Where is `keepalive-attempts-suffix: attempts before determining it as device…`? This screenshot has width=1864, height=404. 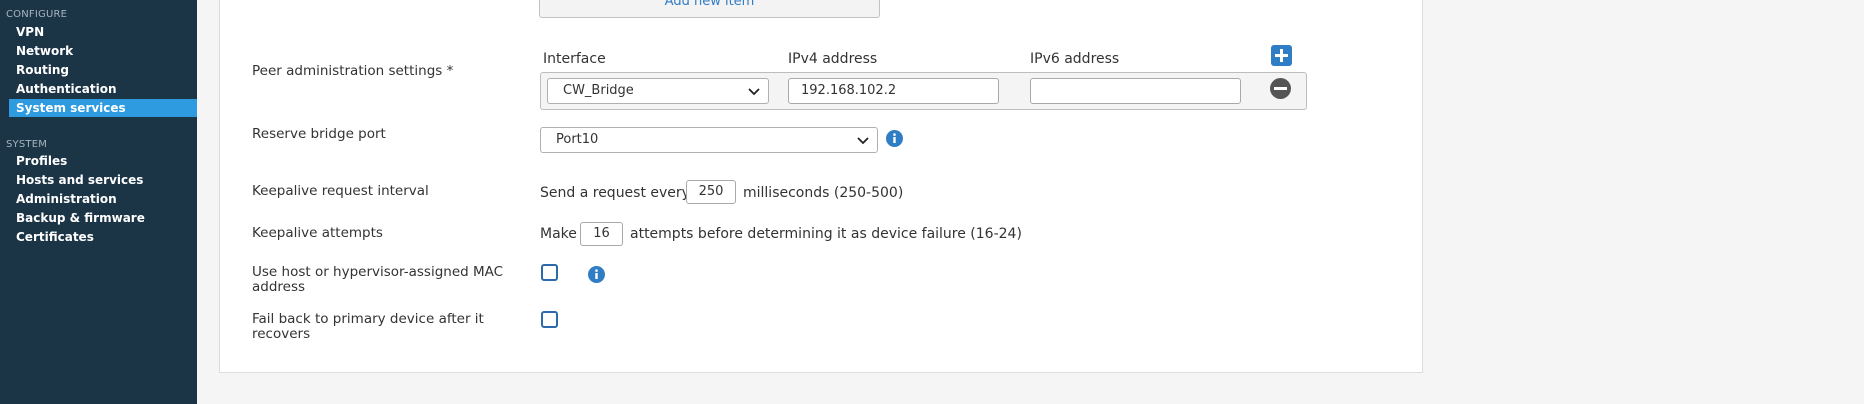 keepalive-attempts-suffix: attempts before determining it as device… is located at coordinates (826, 234).